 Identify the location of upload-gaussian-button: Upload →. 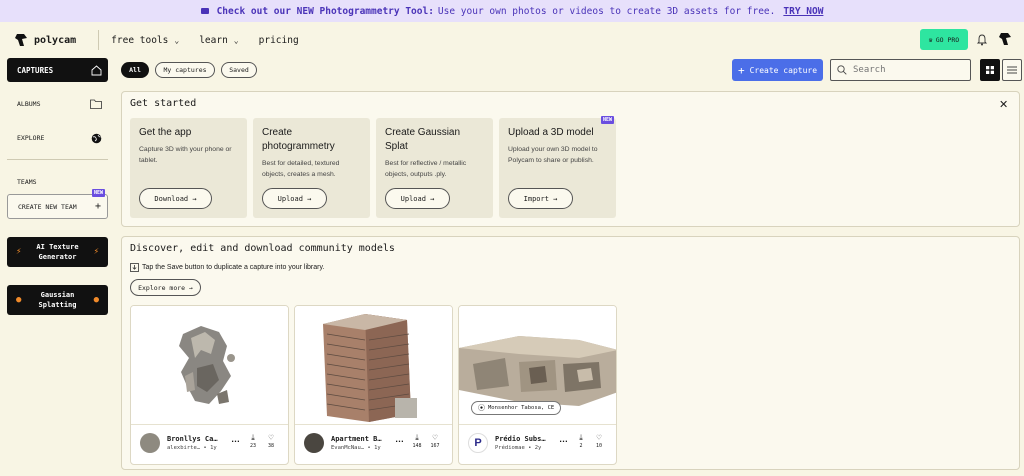
(417, 198).